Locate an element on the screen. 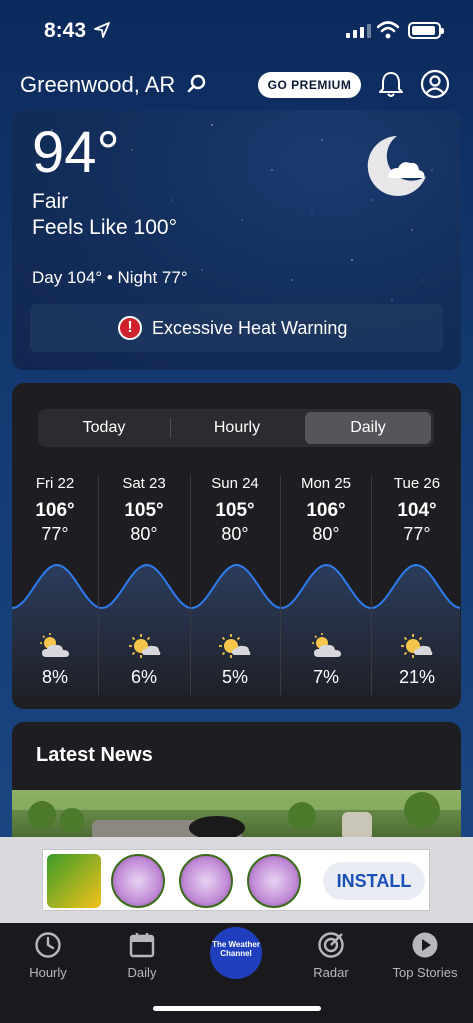 This screenshot has width=473, height=1023. day-name: Tue 26 is located at coordinates (417, 483).